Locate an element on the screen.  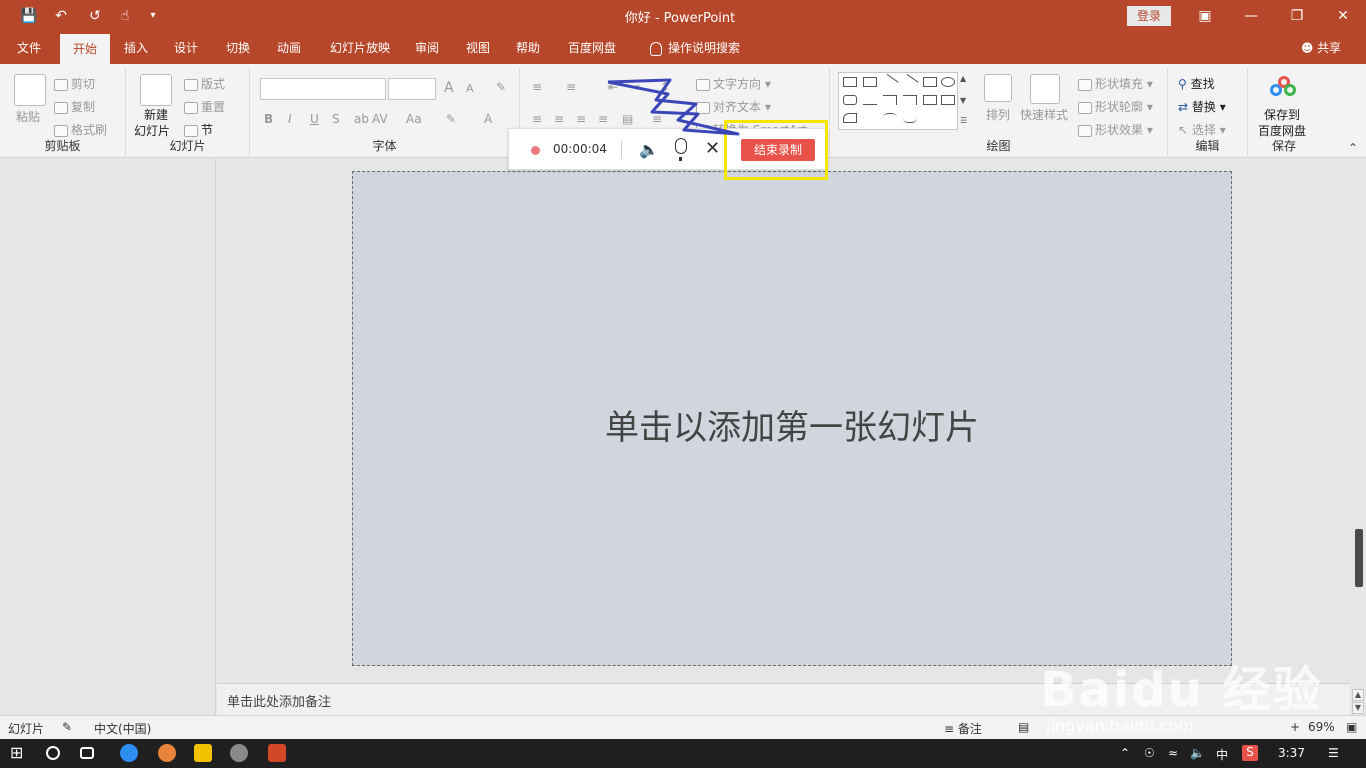
scroll-down-icon: ▼ is located at coordinates (1358, 708).